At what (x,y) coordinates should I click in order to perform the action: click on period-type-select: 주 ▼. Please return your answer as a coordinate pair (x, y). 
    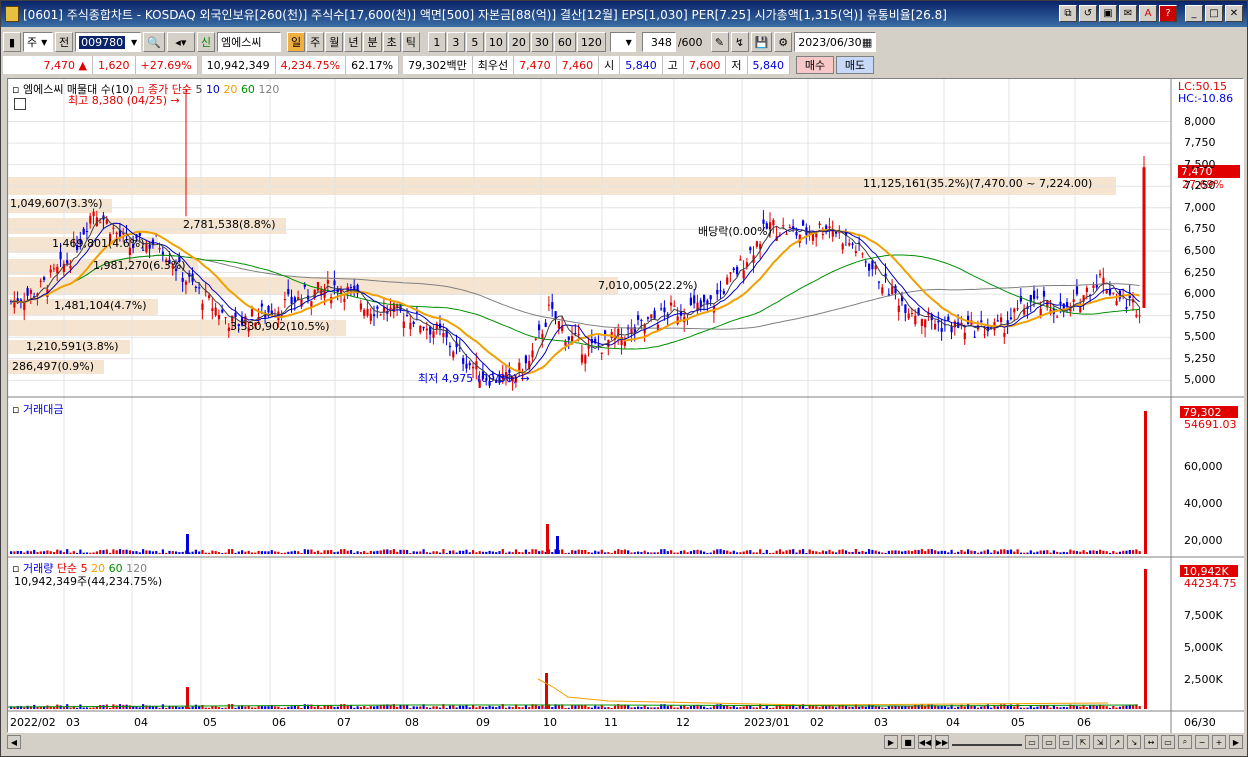
    Looking at the image, I should click on (38, 42).